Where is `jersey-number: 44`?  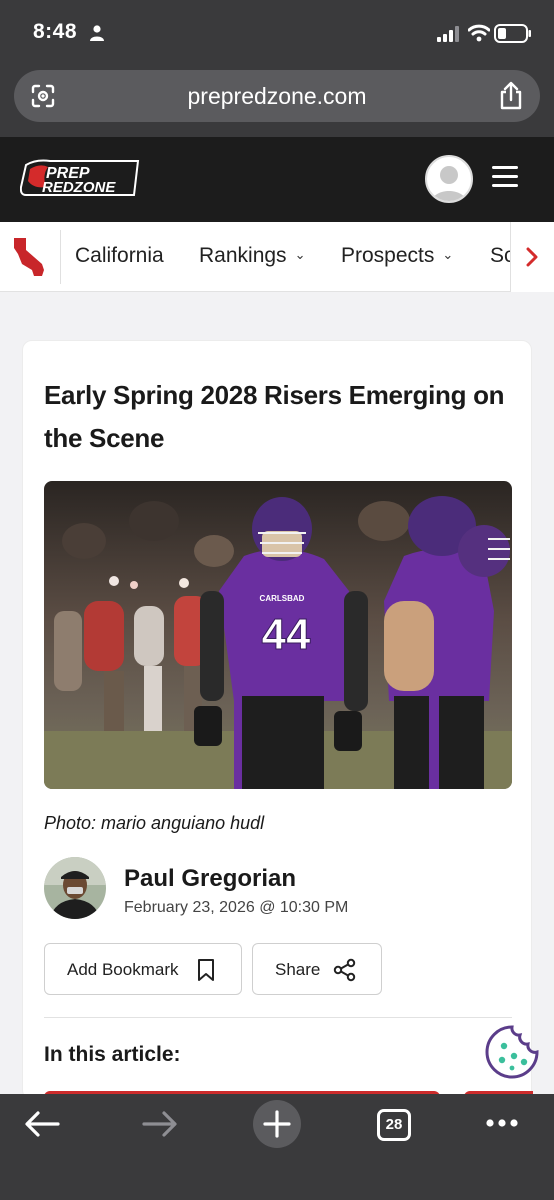 jersey-number: 44 is located at coordinates (286, 634).